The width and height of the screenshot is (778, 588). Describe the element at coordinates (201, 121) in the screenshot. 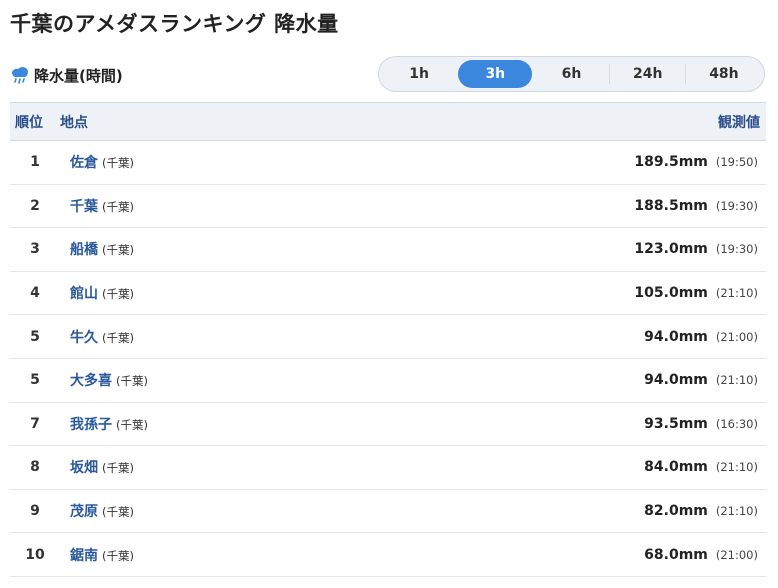

I see `header-place: 地点` at that location.